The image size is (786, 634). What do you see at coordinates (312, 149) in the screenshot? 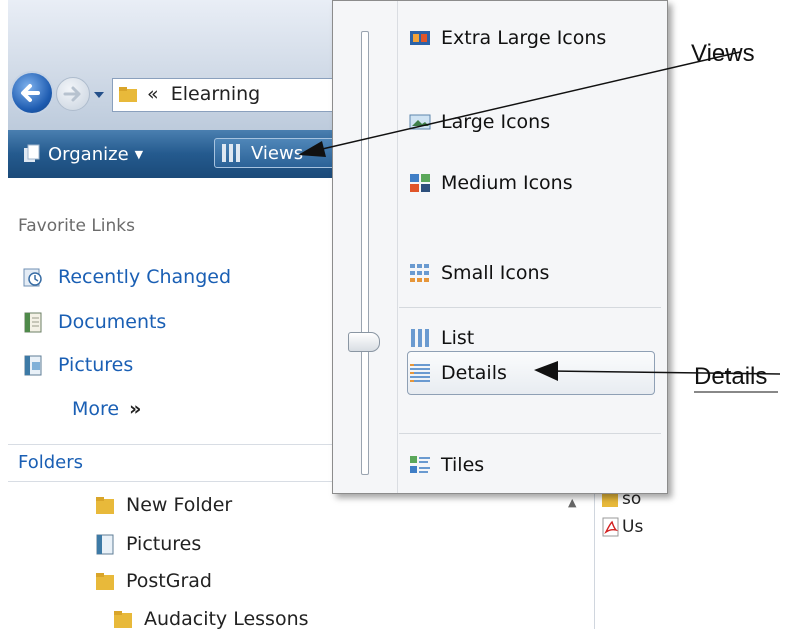
I see `views-callout-arrowhead` at bounding box center [312, 149].